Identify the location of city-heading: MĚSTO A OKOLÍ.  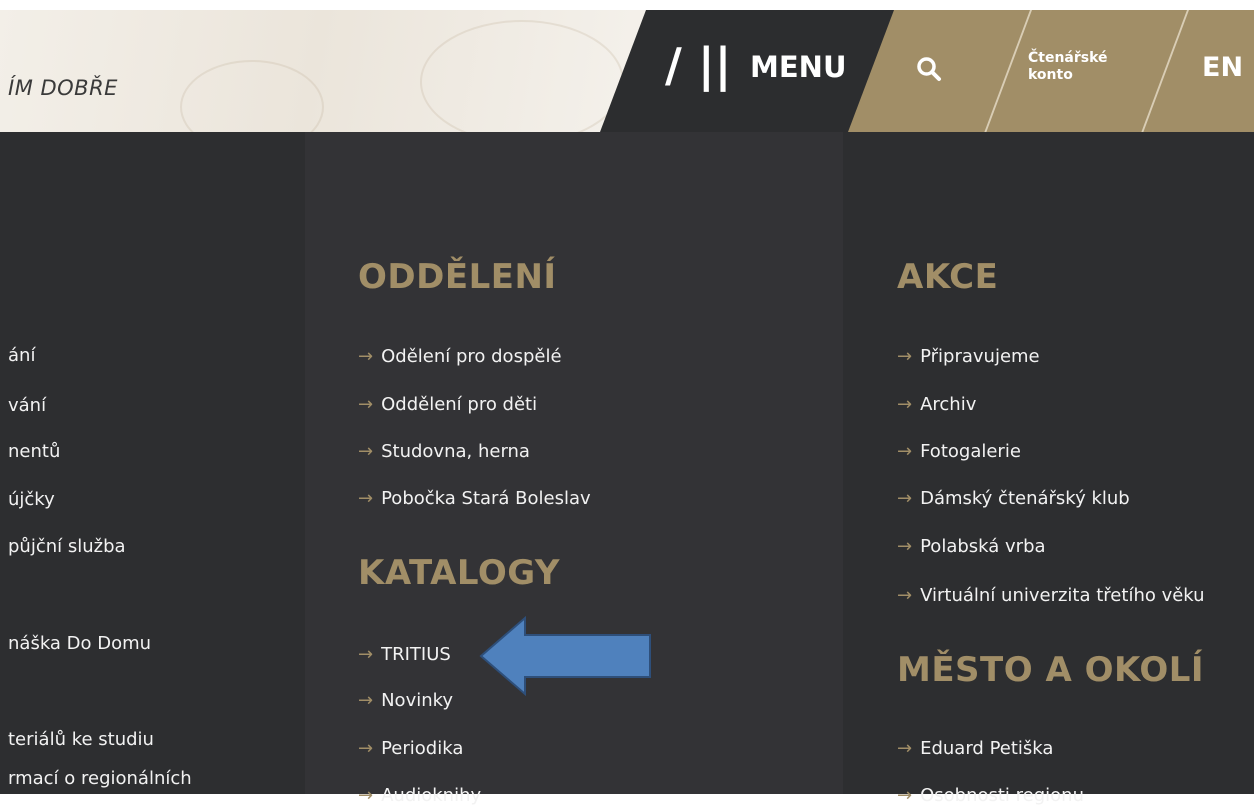
(1051, 670).